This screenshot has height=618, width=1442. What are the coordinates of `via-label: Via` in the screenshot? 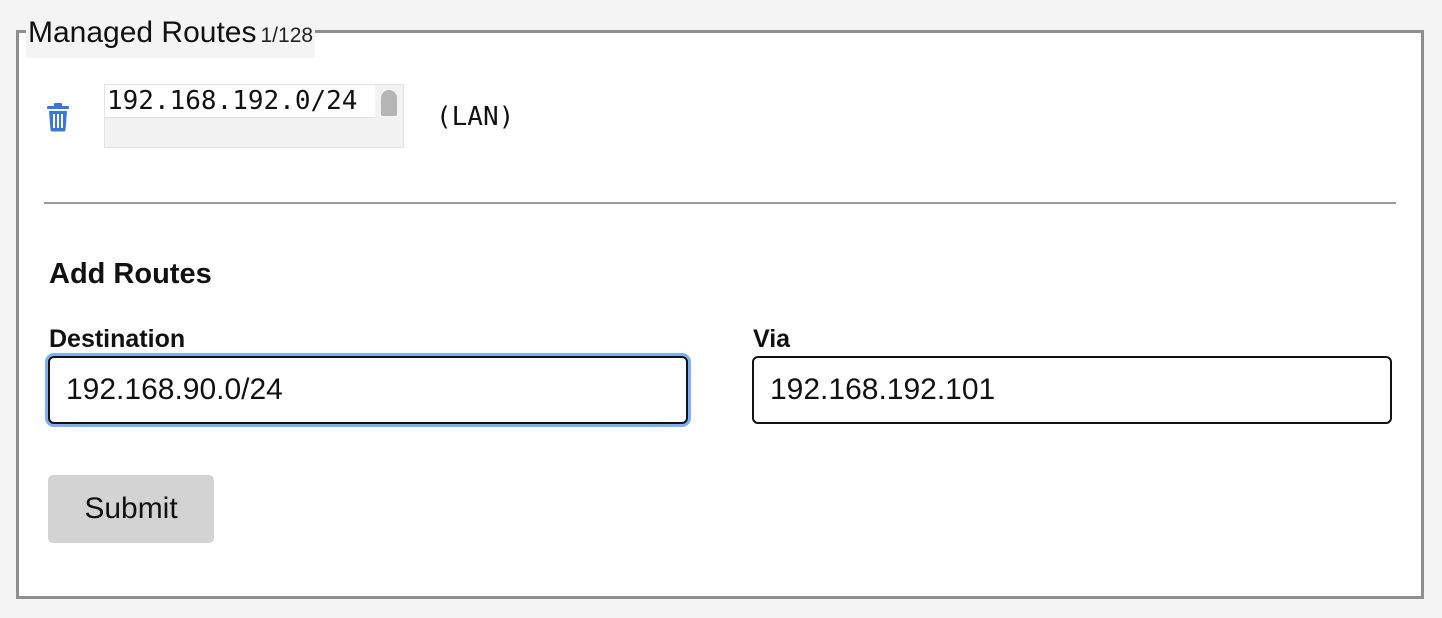 It's located at (772, 339).